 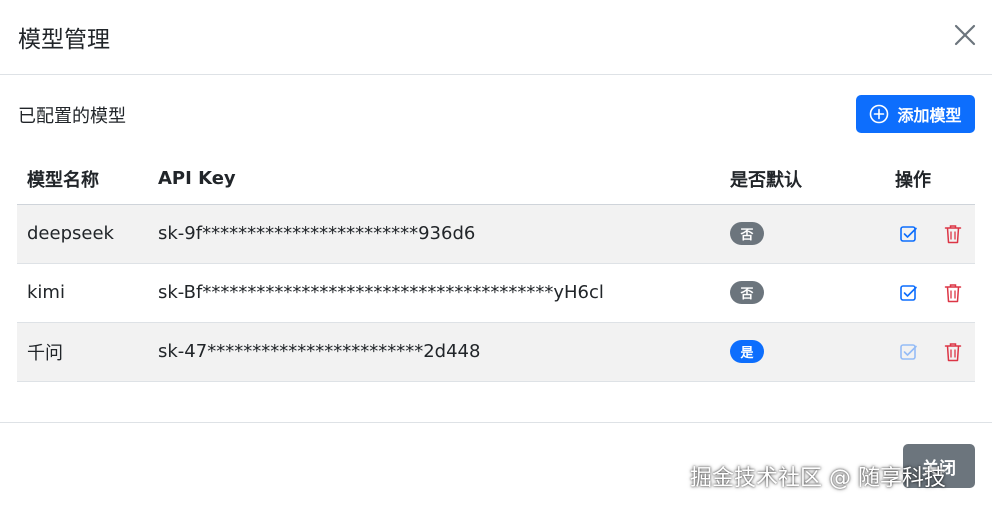 What do you see at coordinates (82, 293) in the screenshot?
I see `model-name: kimi` at bounding box center [82, 293].